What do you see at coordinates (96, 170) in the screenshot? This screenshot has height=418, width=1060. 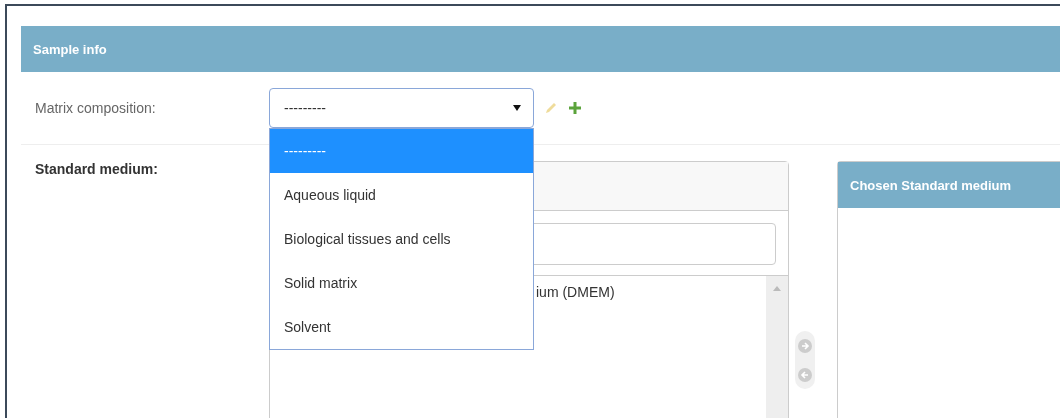 I see `field-label: Standard medium:` at bounding box center [96, 170].